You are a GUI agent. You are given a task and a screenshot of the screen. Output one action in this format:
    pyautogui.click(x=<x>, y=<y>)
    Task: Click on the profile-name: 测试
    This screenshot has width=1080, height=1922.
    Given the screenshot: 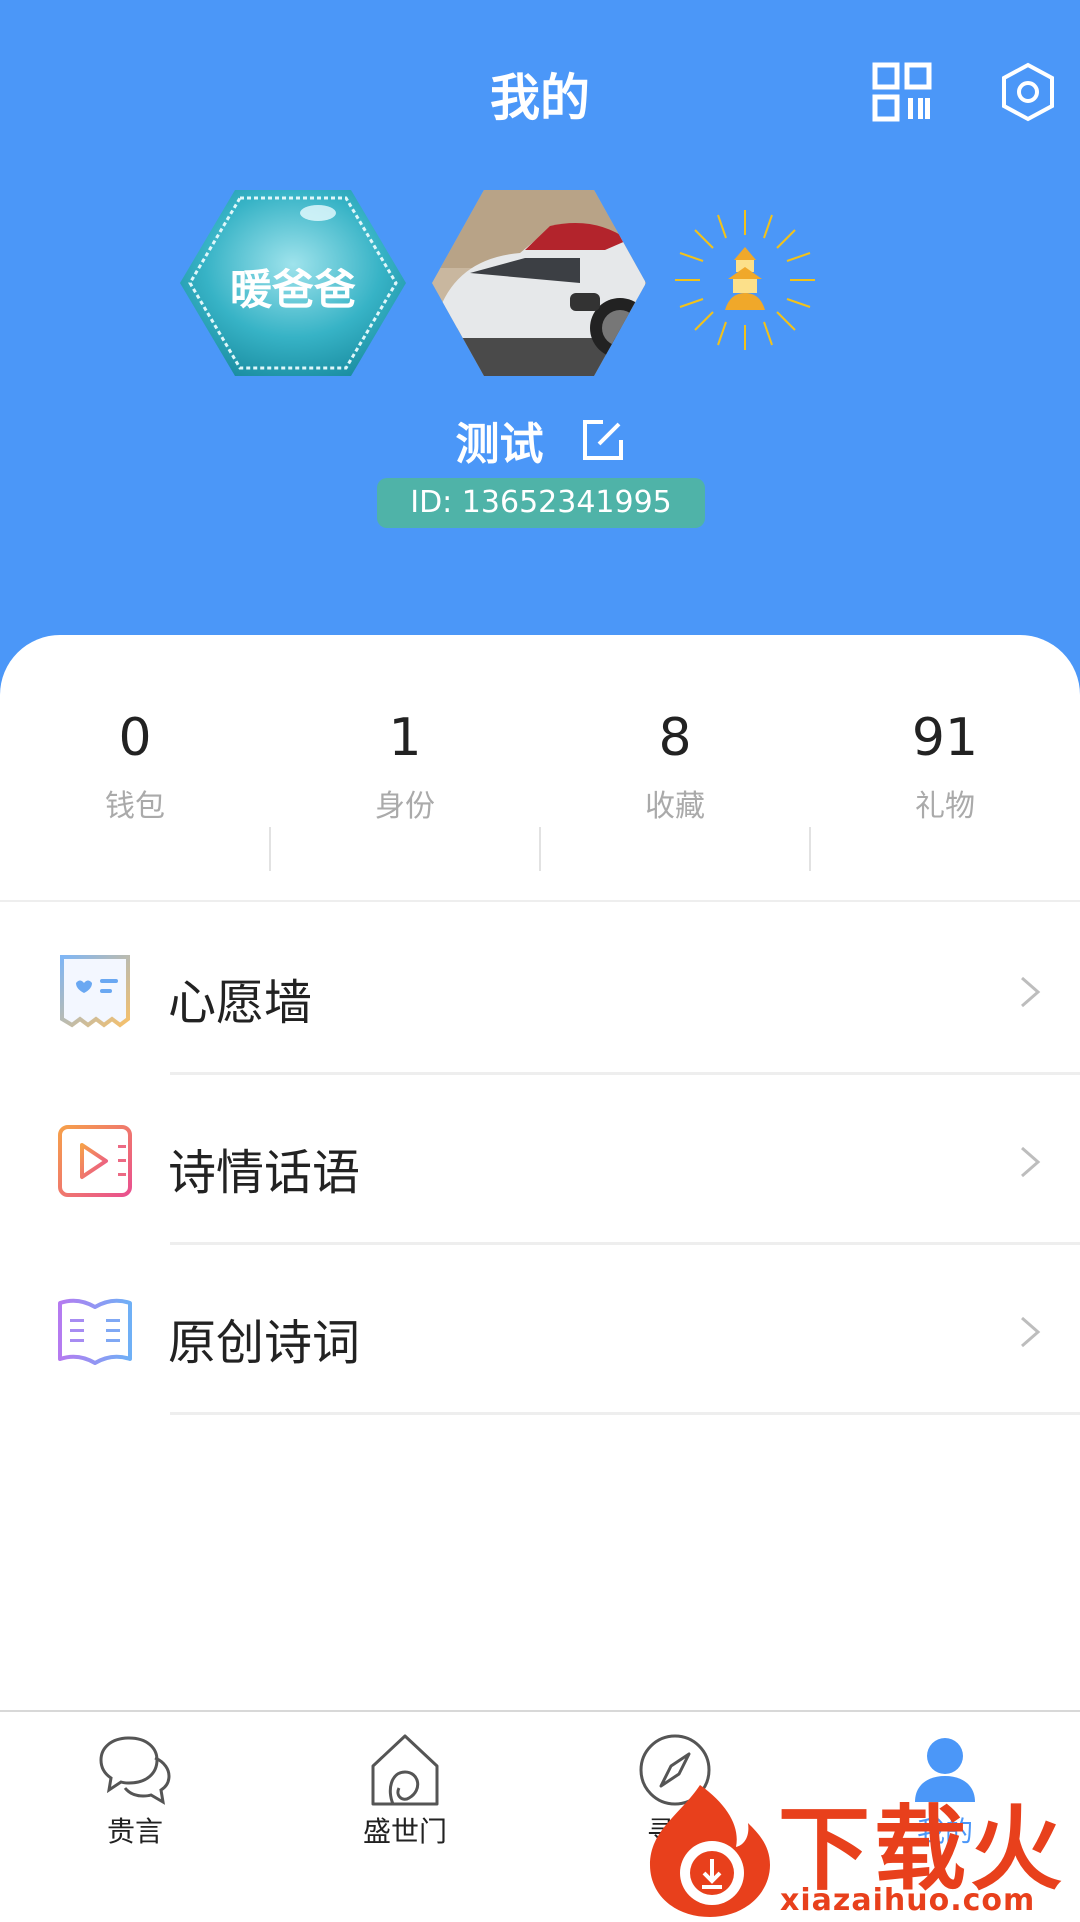 What is the action you would take?
    pyautogui.click(x=499, y=444)
    